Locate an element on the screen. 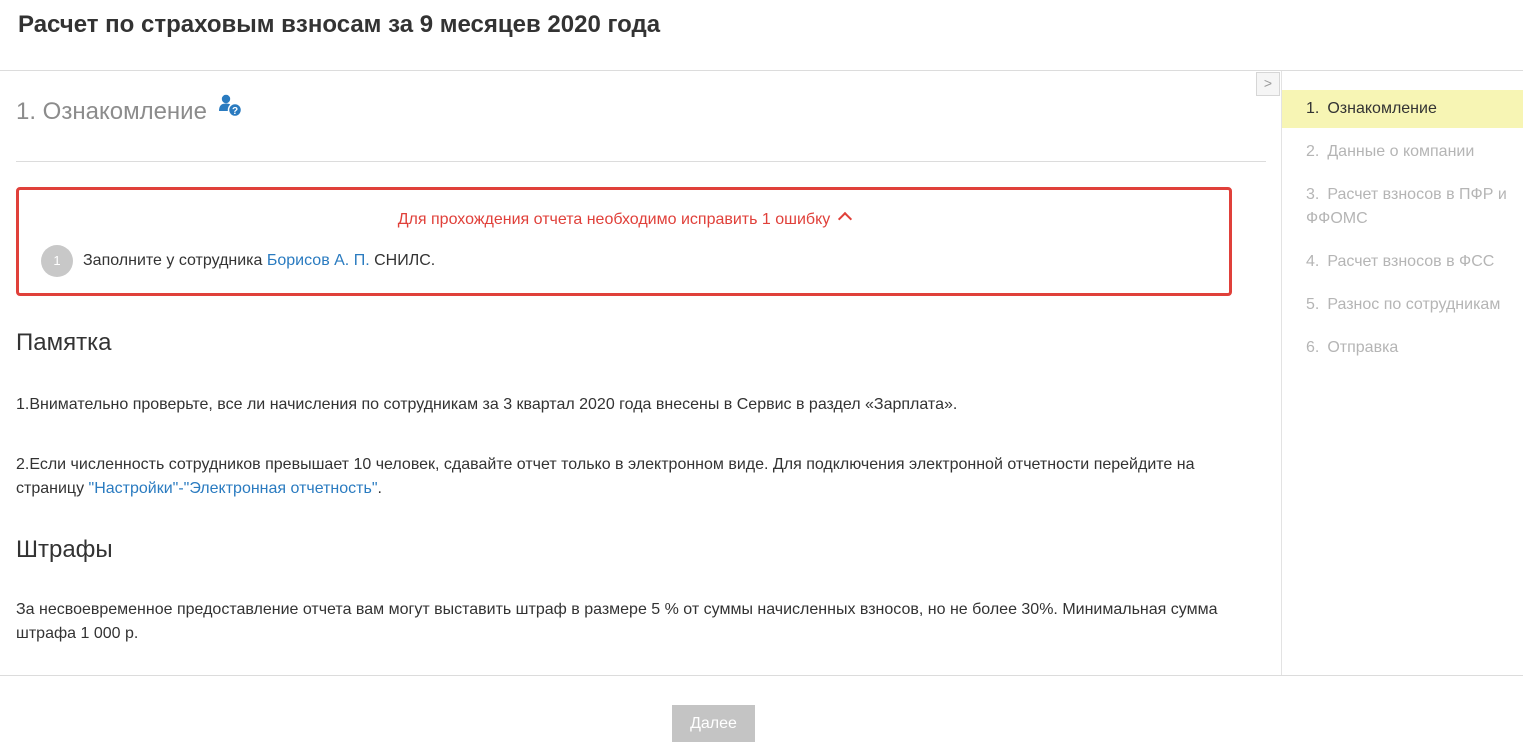 The image size is (1523, 756). header-divider is located at coordinates (761, 70).